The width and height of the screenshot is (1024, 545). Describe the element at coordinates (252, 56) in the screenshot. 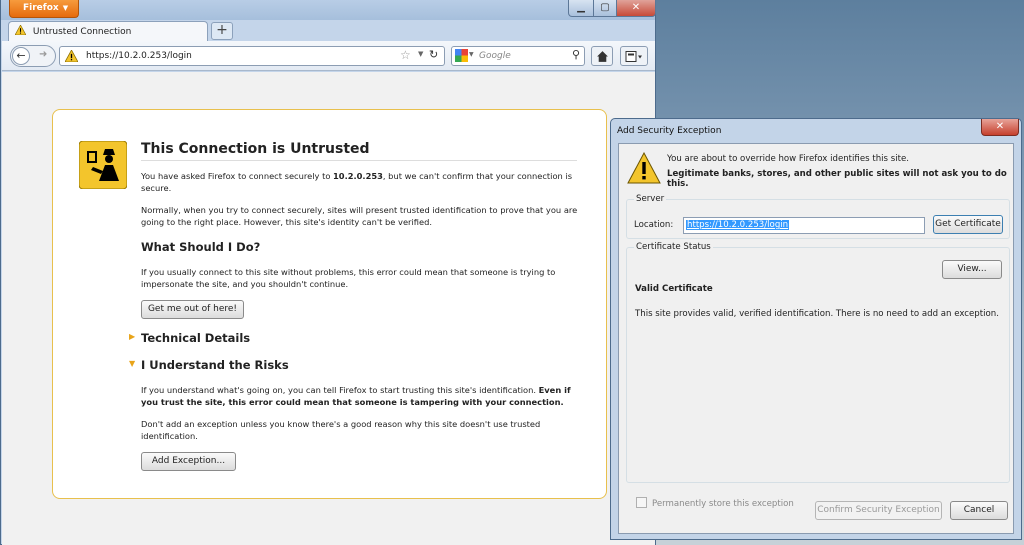

I see `url-bar: https://10.2.0.253/login ☆ ▼ ↻` at that location.